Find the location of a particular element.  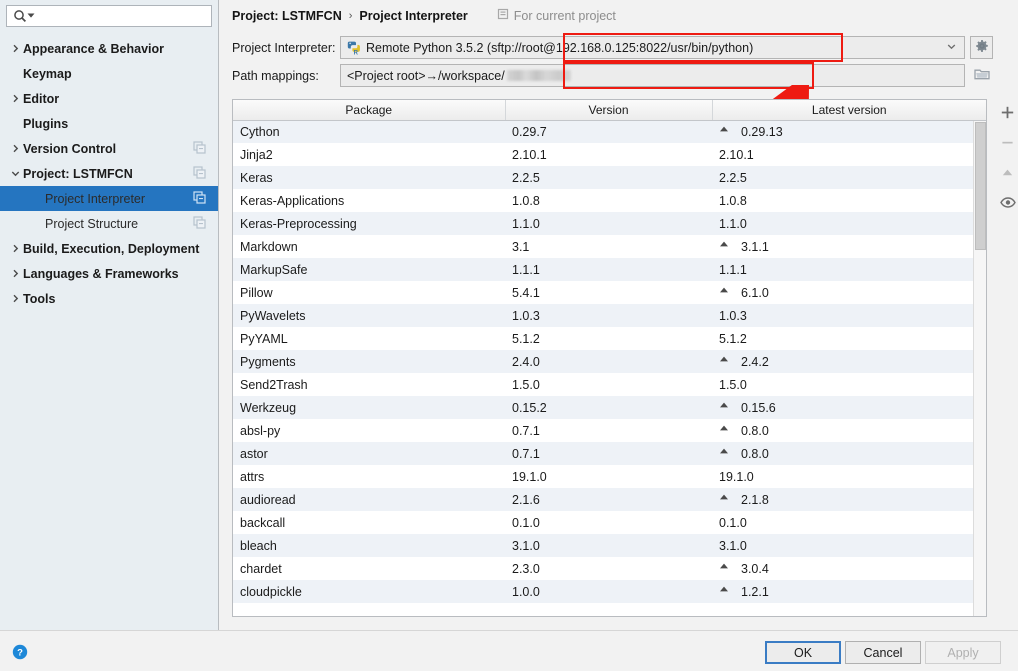

table-row: bleach 3.1.0 3.1.0 is located at coordinates (609, 545).